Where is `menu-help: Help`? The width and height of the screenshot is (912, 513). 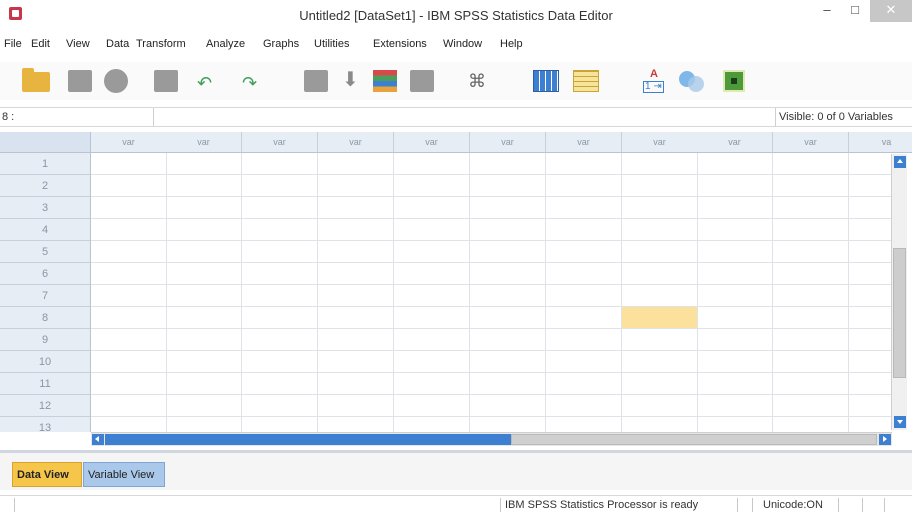 menu-help: Help is located at coordinates (511, 44).